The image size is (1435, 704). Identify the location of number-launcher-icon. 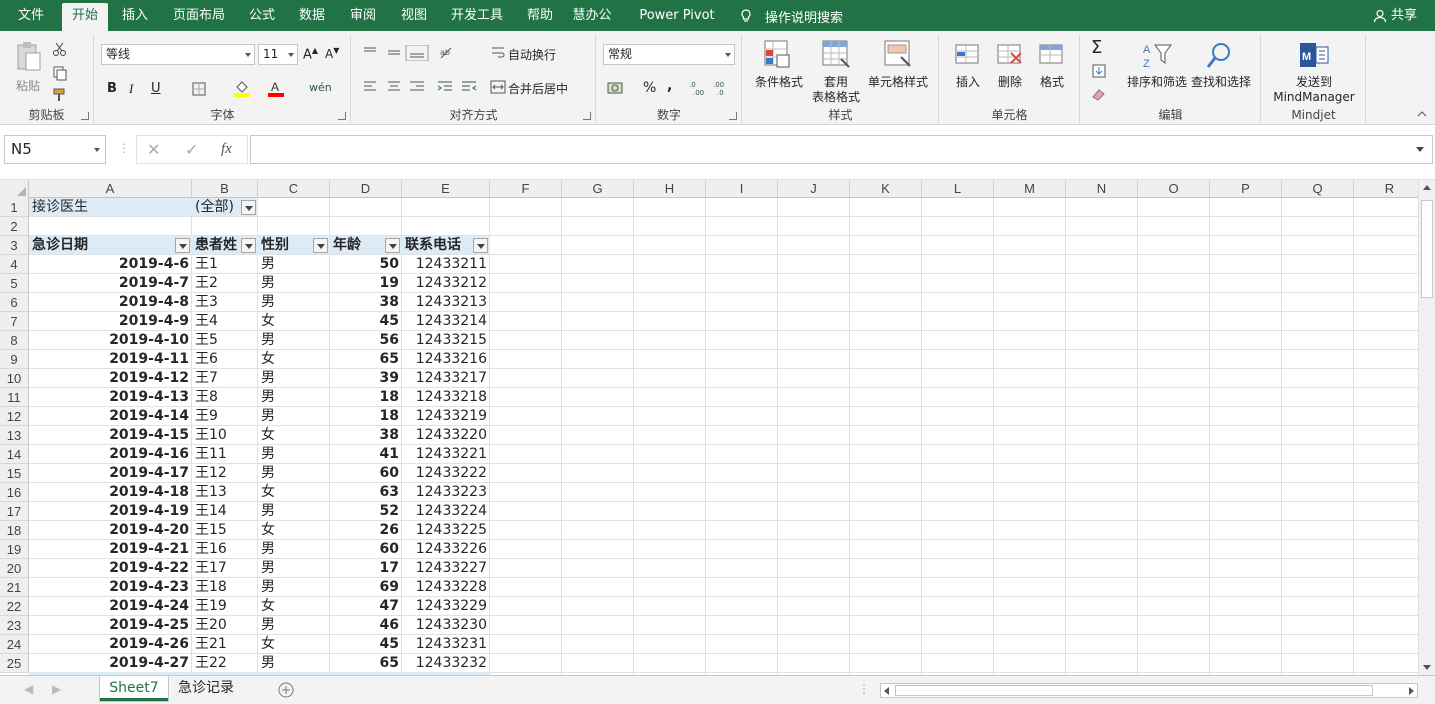
(733, 116).